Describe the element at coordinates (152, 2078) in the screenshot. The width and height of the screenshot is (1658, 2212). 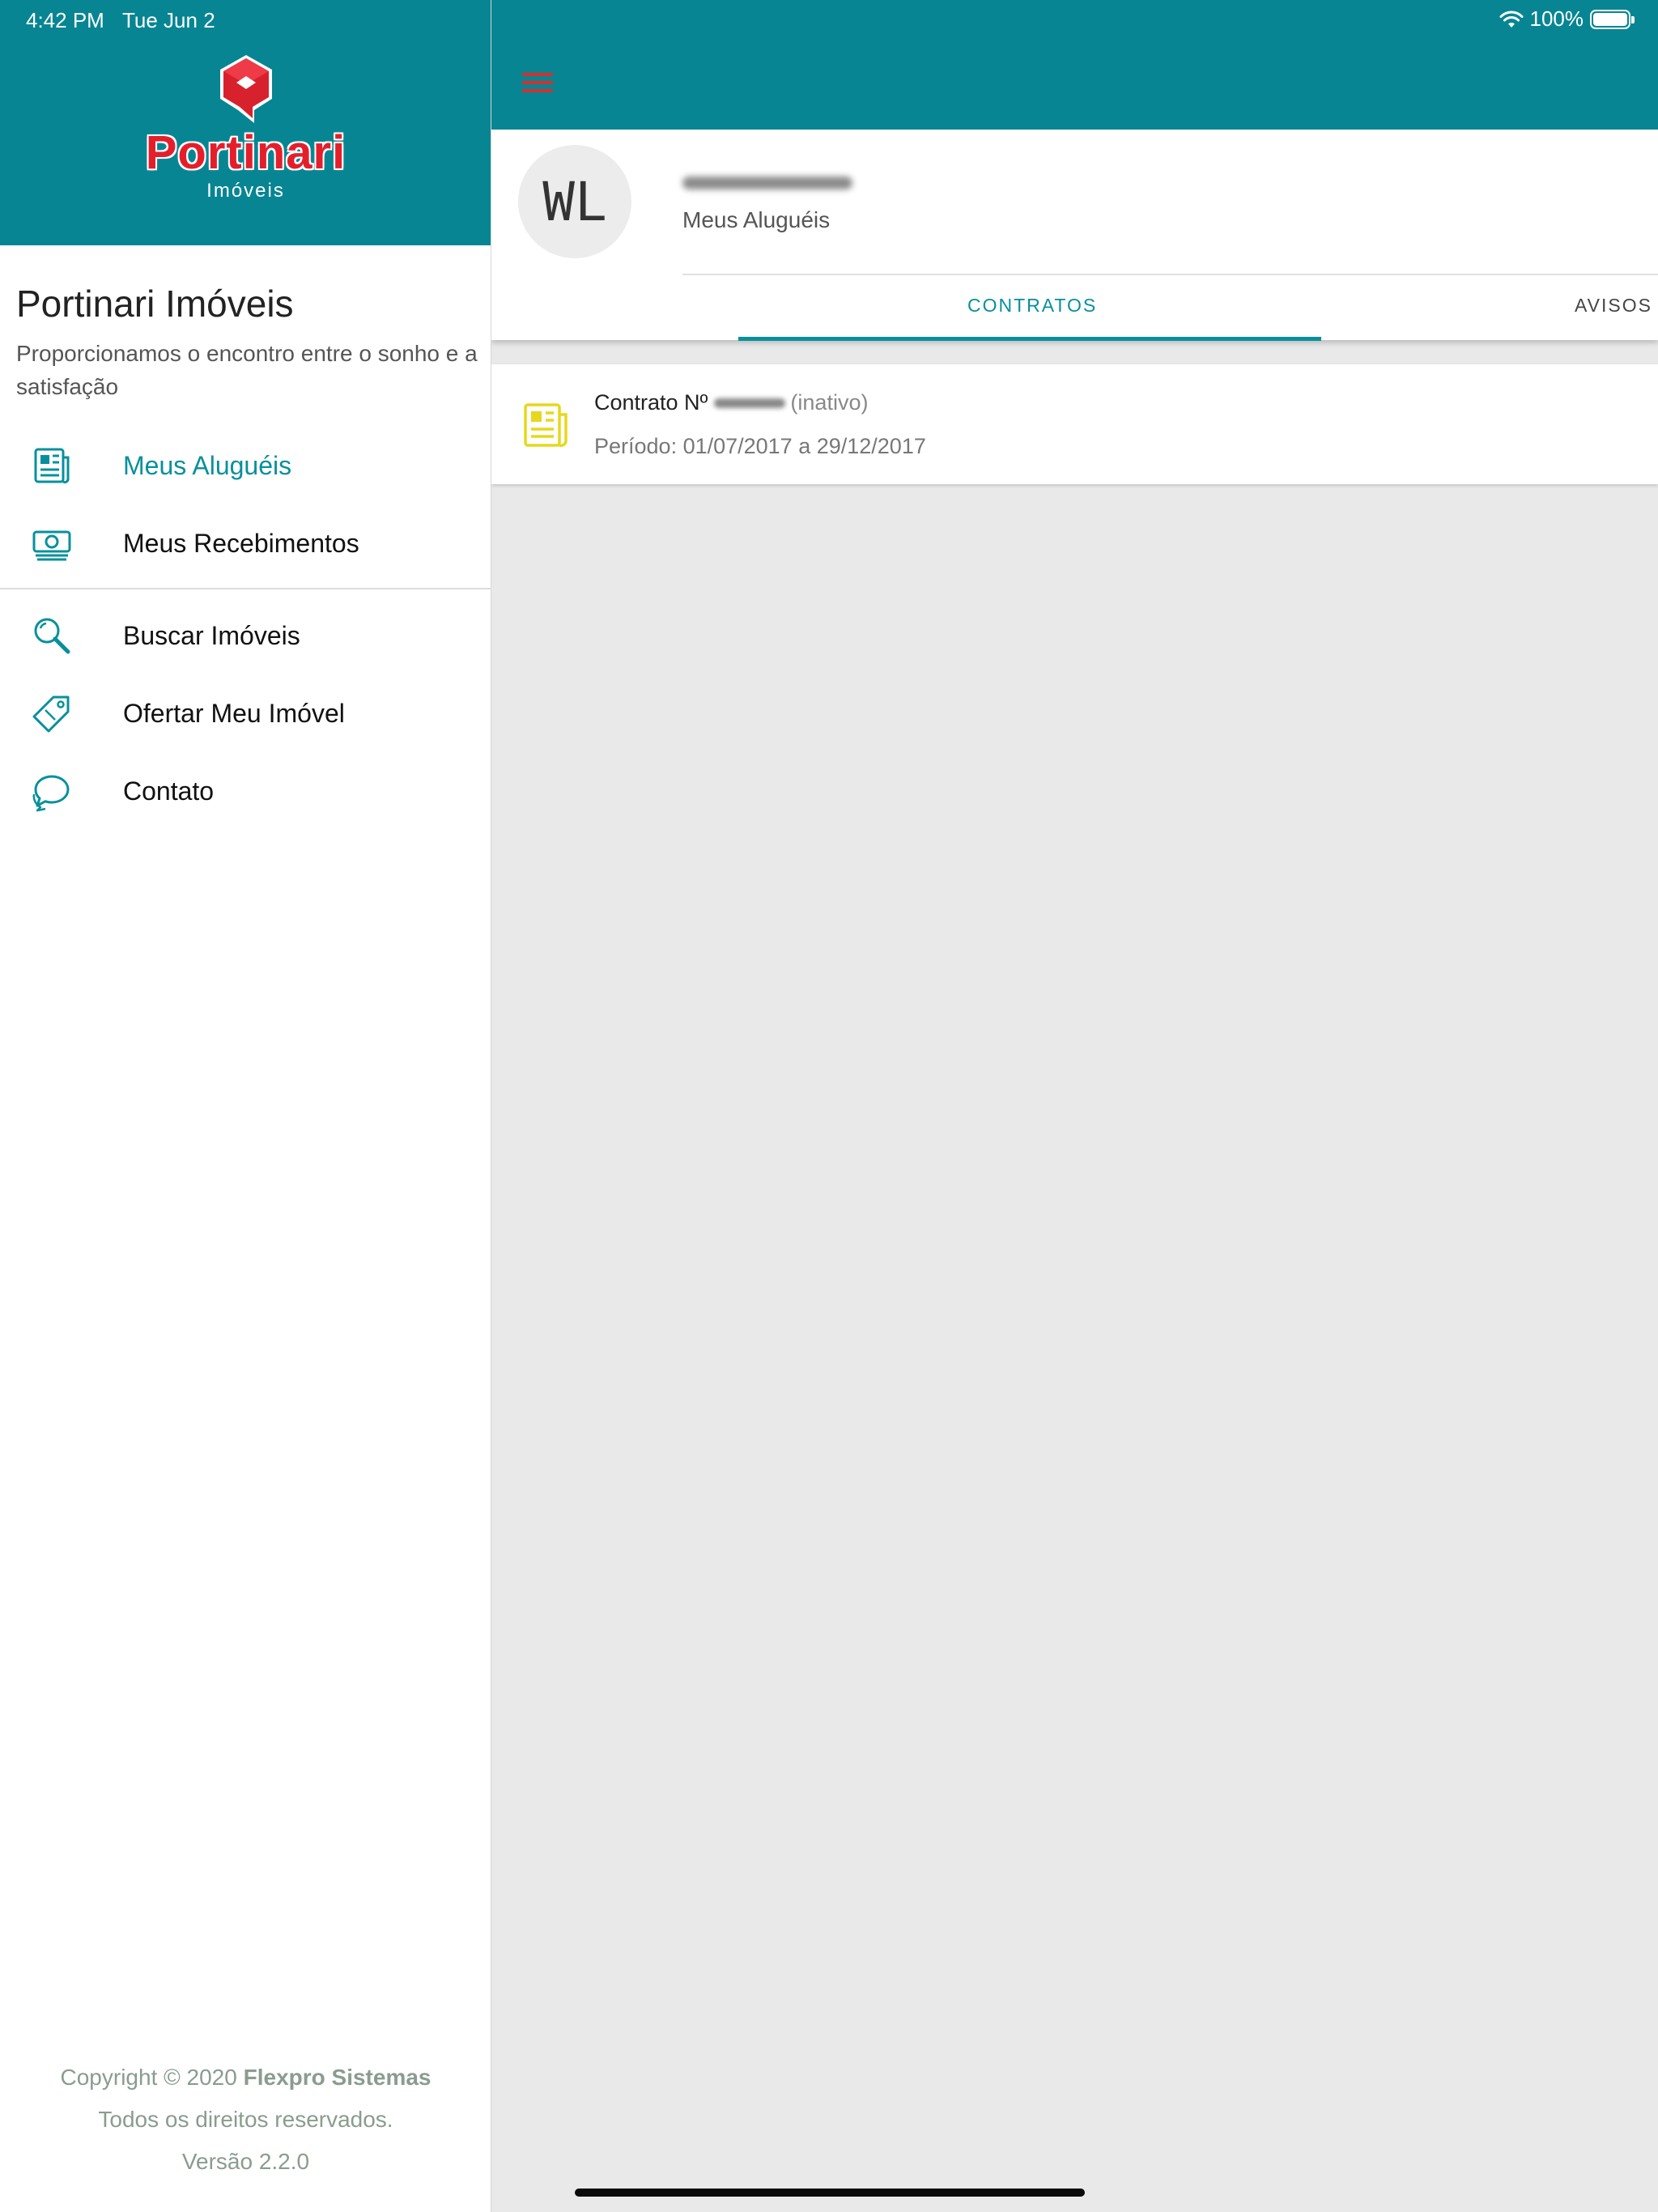
I see `copyright-prefix: Copyright © 2020` at that location.